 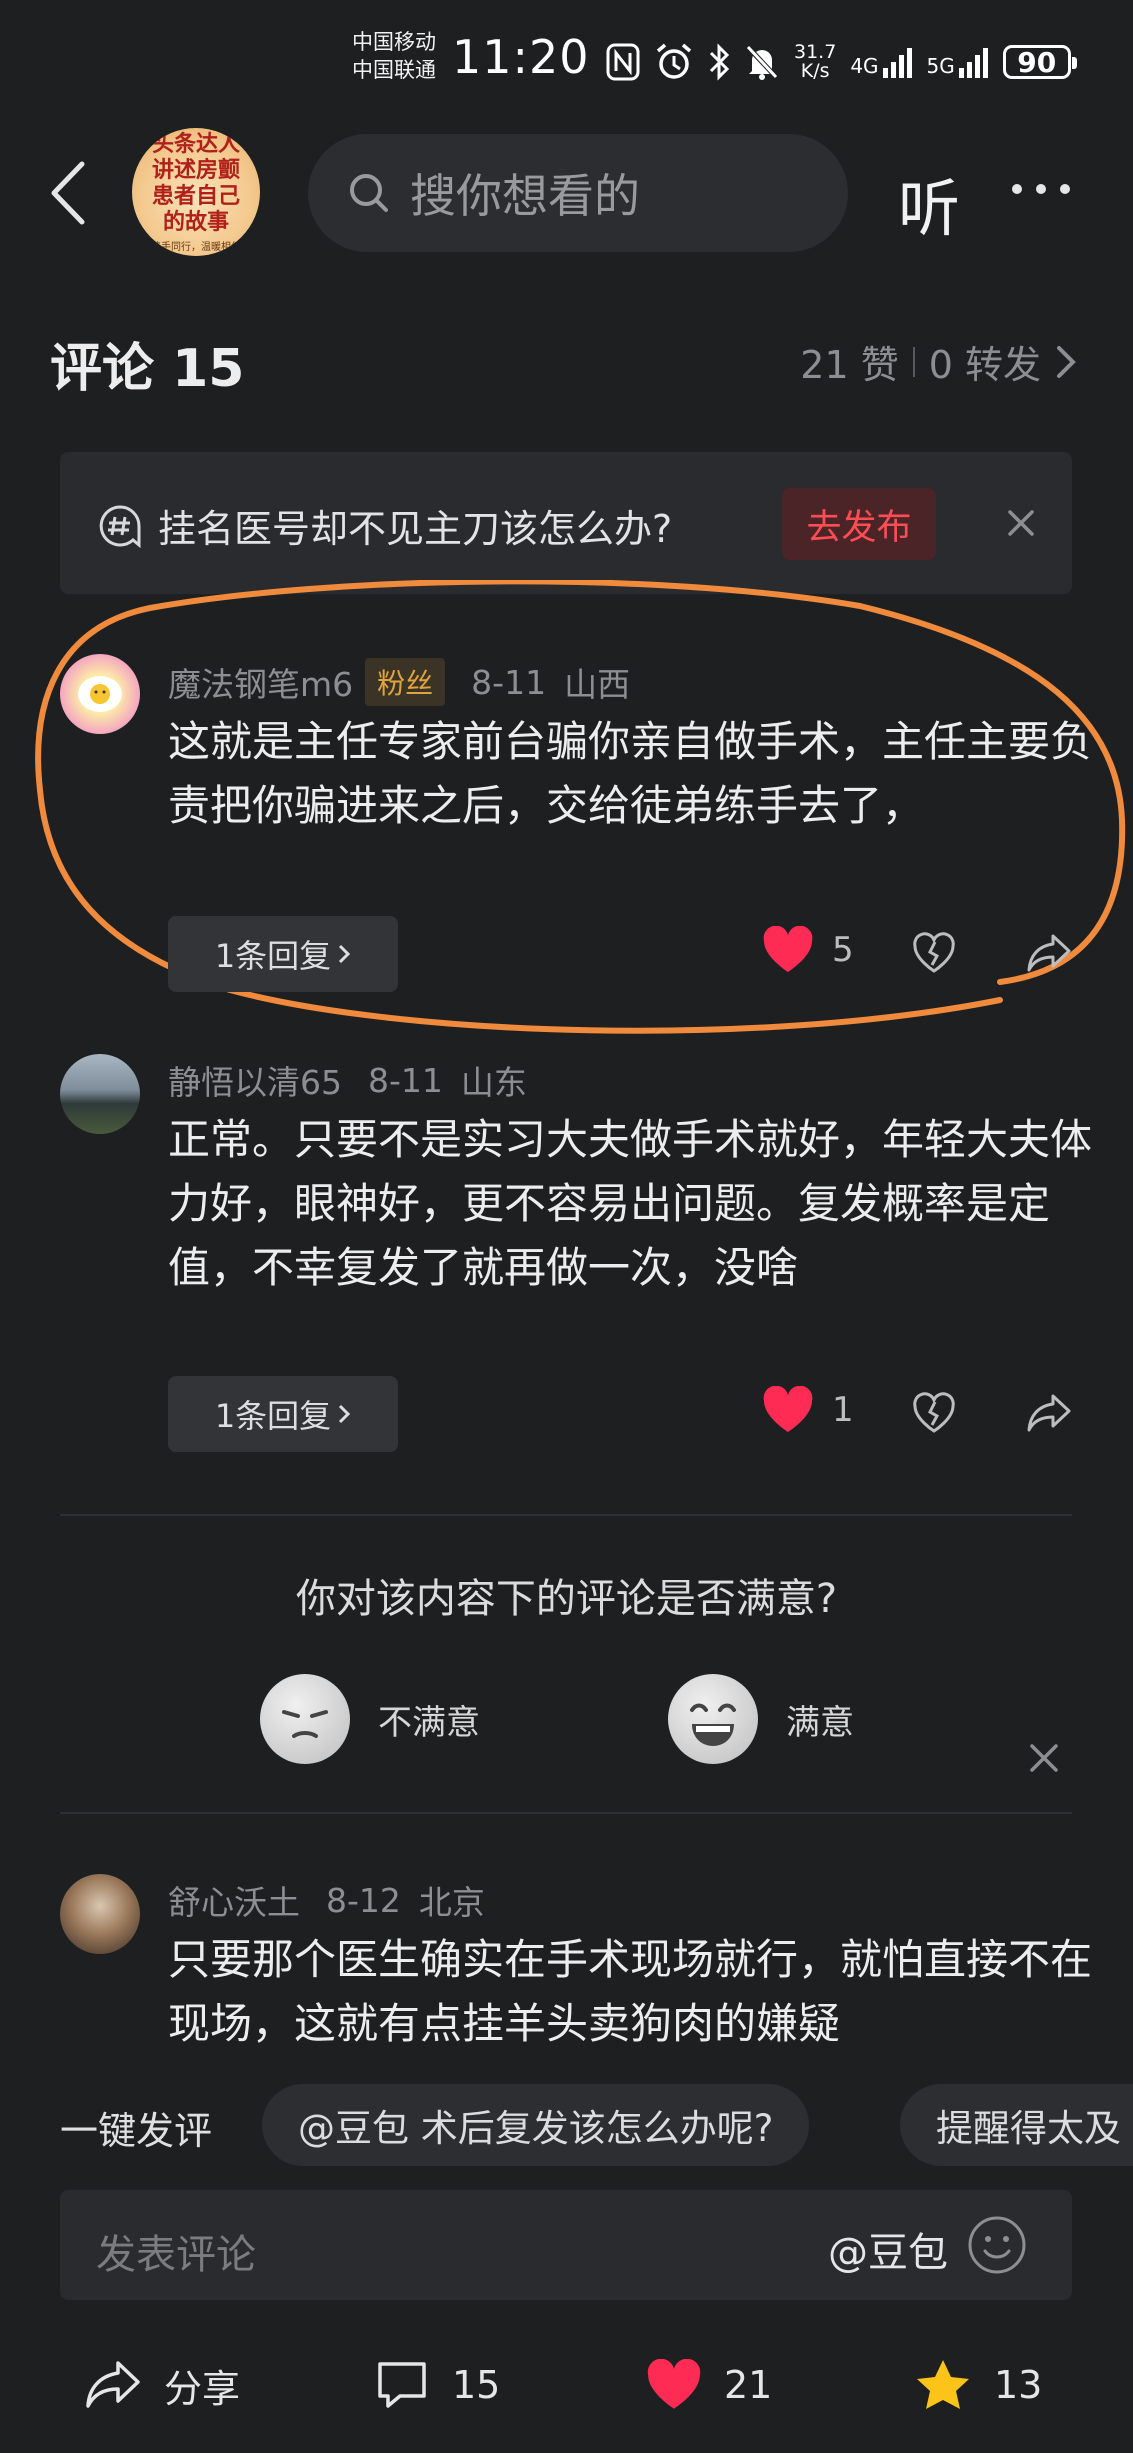 I want to click on unsatisfied-face-icon, so click(x=305, y=1719).